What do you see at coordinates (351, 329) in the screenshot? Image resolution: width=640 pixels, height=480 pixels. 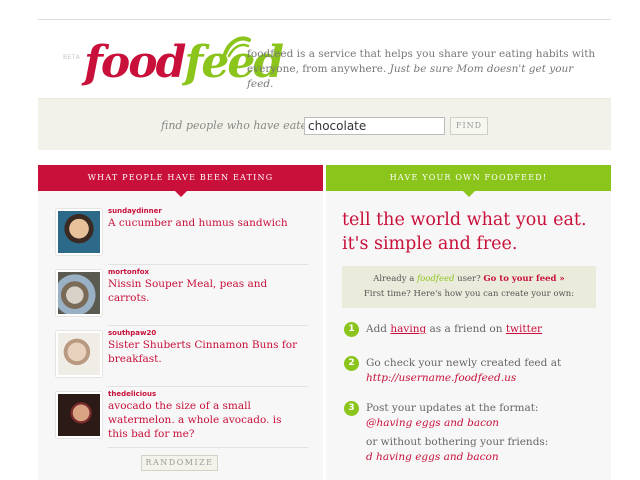 I see `step-1-badge: 1` at bounding box center [351, 329].